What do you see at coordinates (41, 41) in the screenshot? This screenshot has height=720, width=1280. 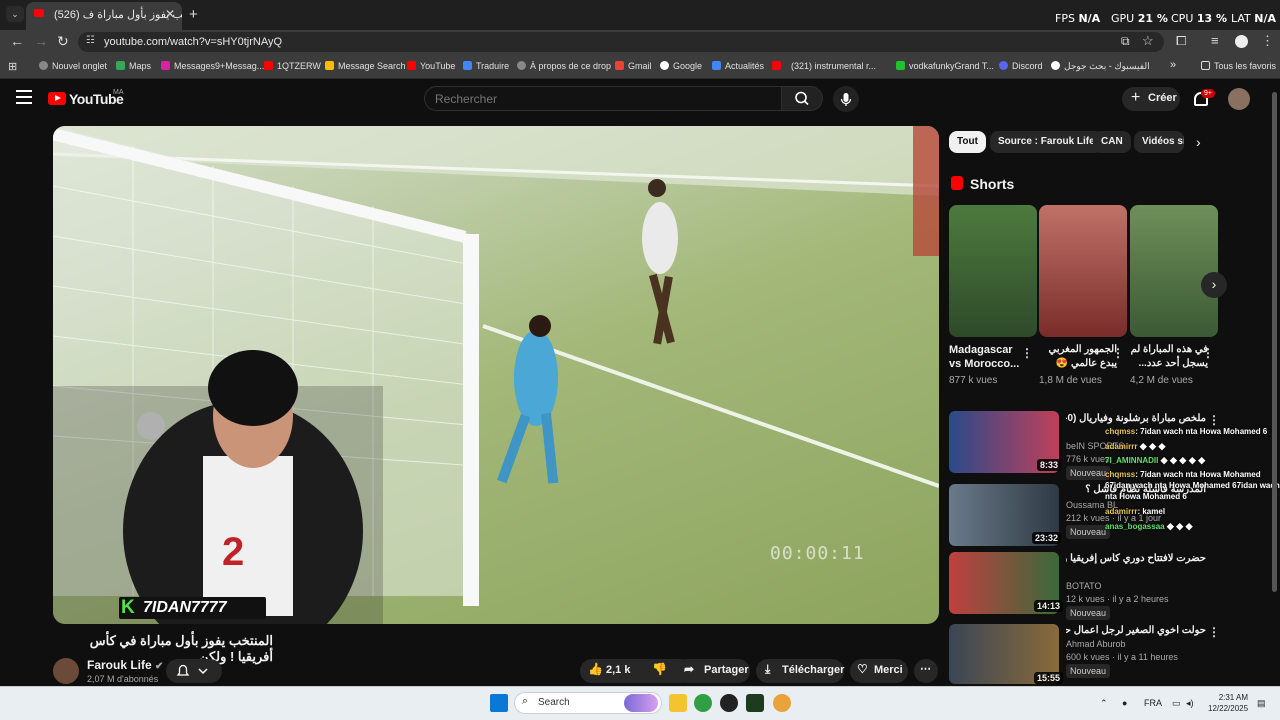 I see `forward-icon: →` at bounding box center [41, 41].